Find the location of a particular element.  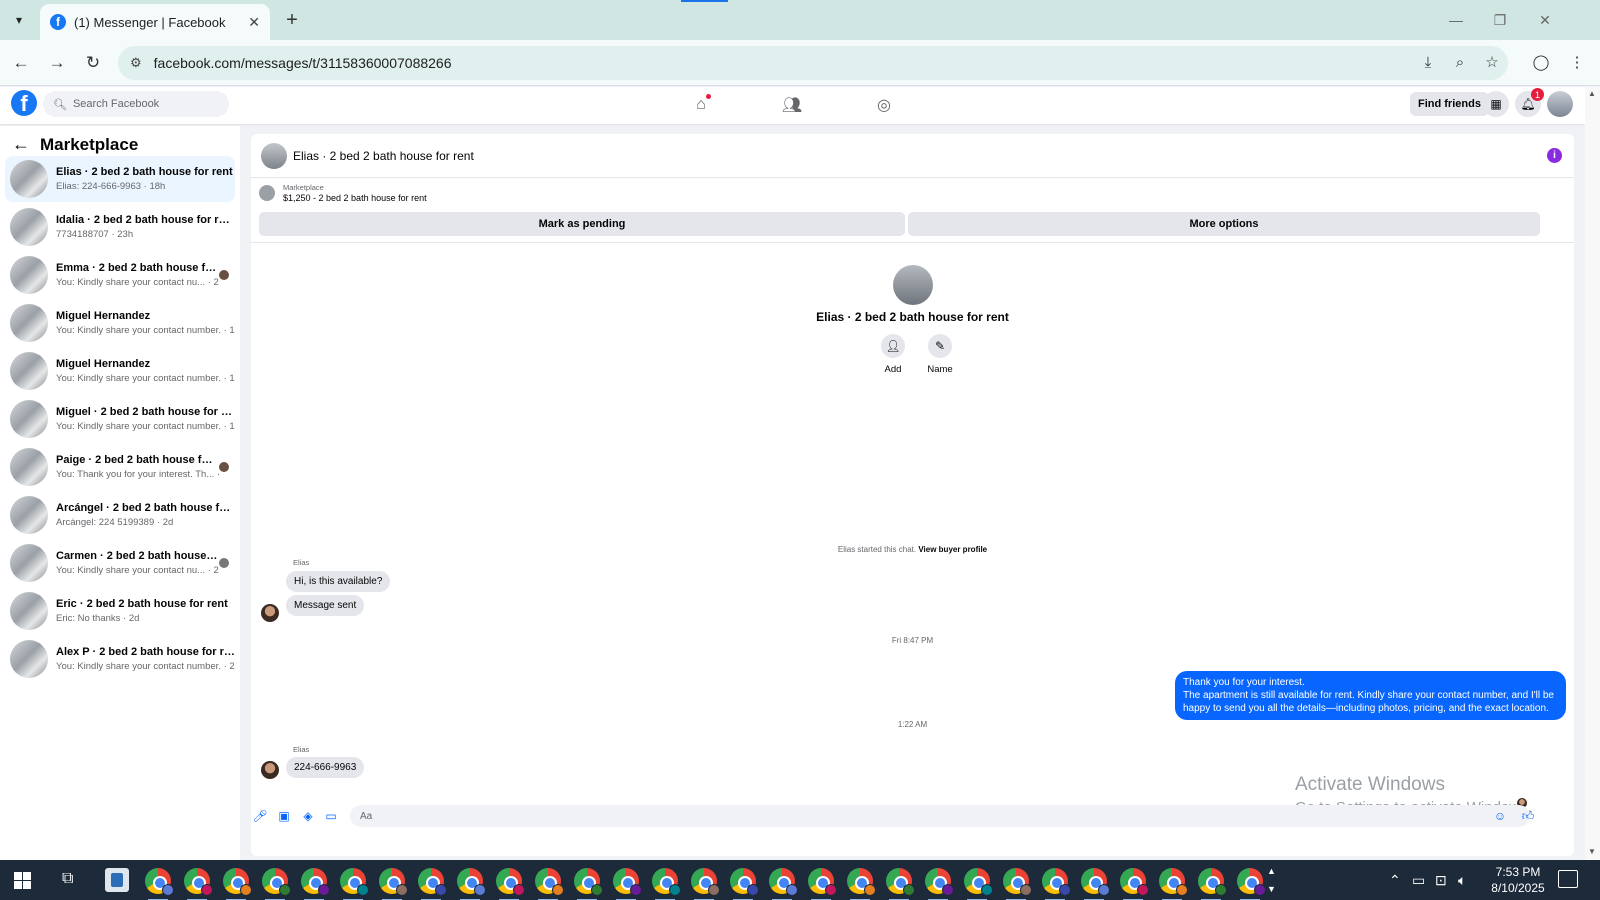

chat-title: Elias · 2 bed 2 bath house for rent is located at coordinates (383, 156).